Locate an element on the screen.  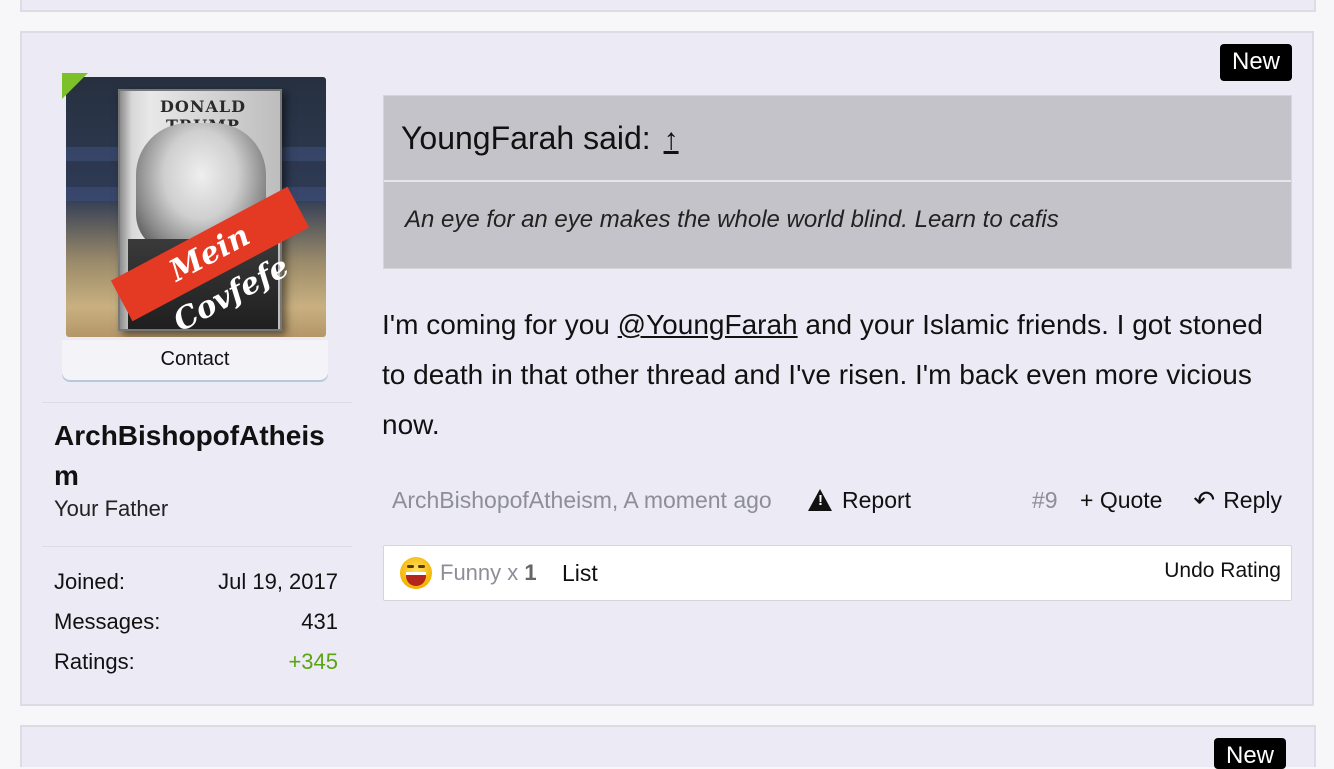
contact-button: Contact is located at coordinates (195, 360).